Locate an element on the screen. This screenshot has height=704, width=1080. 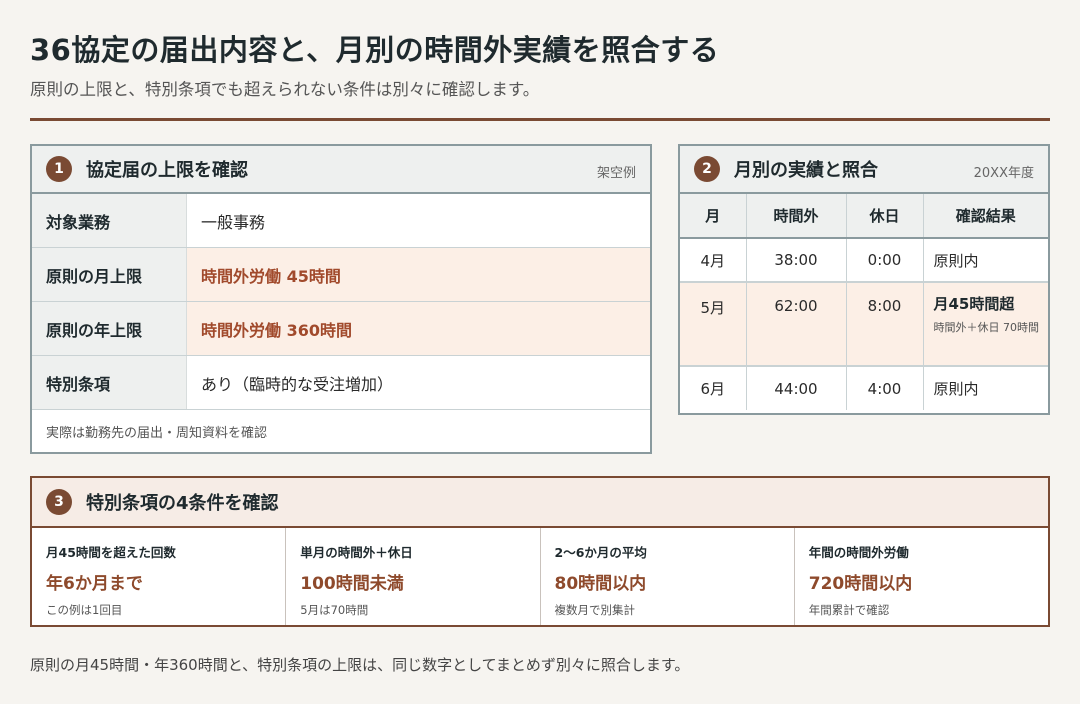
month-cell: 6月 is located at coordinates (713, 388).